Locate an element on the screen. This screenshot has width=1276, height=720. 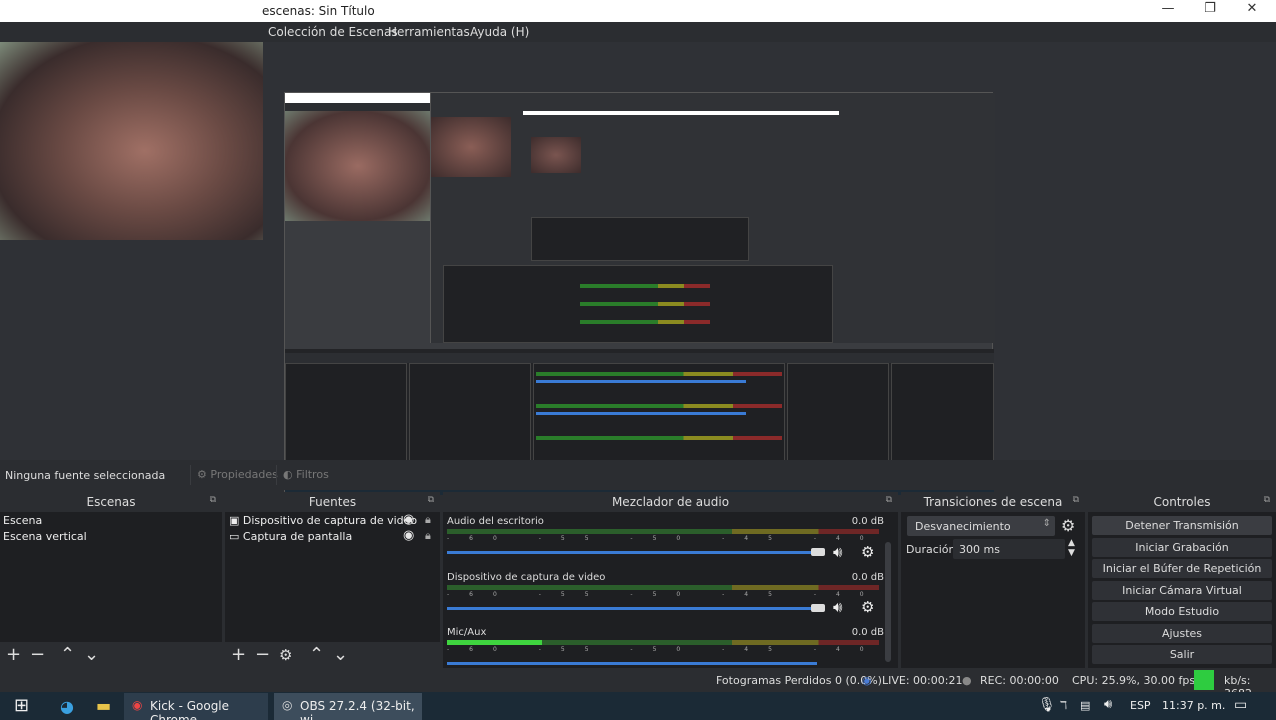
notifications-icon: ▭ is located at coordinates (1240, 705).